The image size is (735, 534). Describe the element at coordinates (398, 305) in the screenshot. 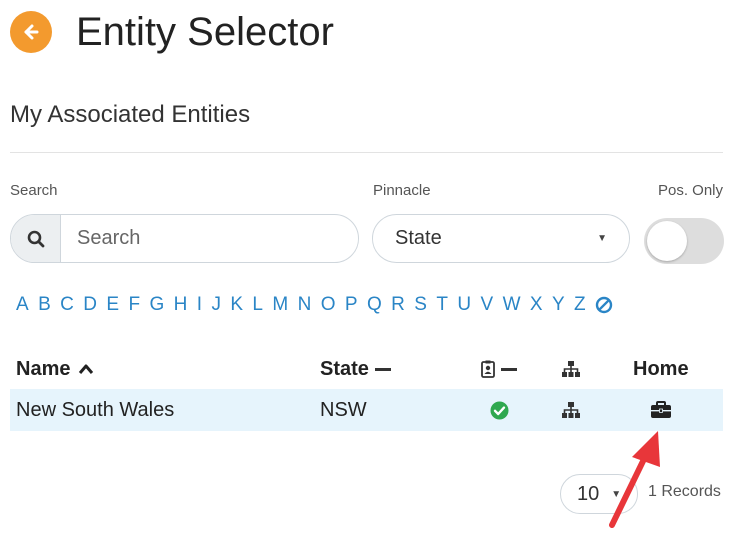

I see `alpha-filter-r: R` at that location.